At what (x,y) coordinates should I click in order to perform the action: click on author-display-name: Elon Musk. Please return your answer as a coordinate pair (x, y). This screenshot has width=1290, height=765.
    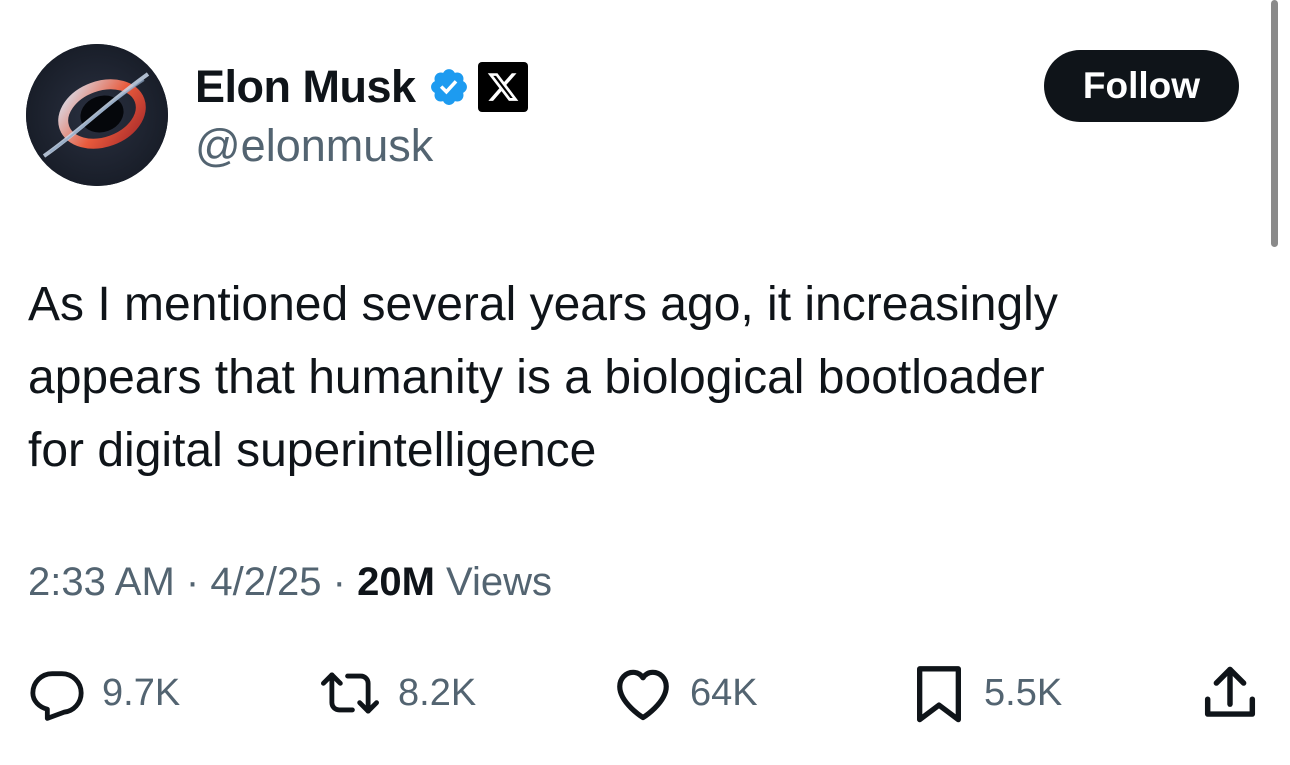
    Looking at the image, I should click on (305, 87).